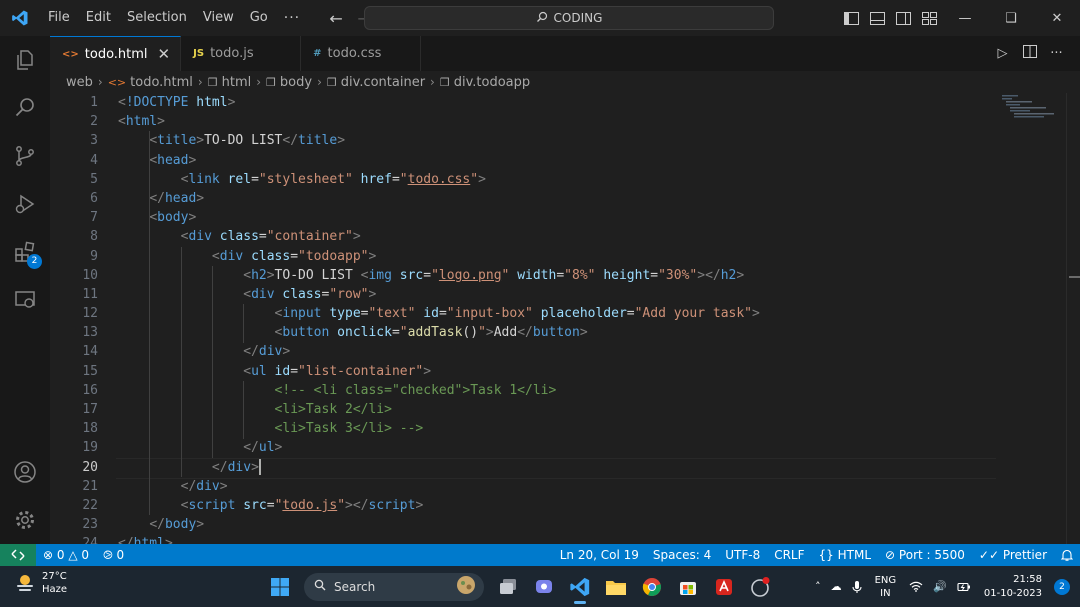 The image size is (1080, 607). Describe the element at coordinates (439, 428) in the screenshot. I see `code-line: <li>Task 3</li> -->` at that location.